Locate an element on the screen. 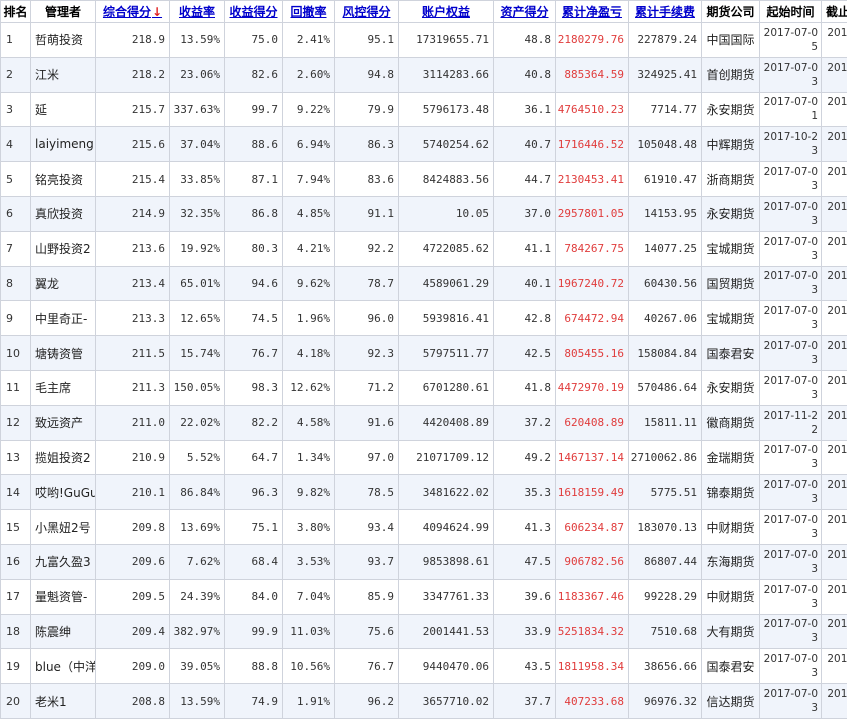 The image size is (847, 719). cell-return-rate: 22.02% is located at coordinates (197, 422).